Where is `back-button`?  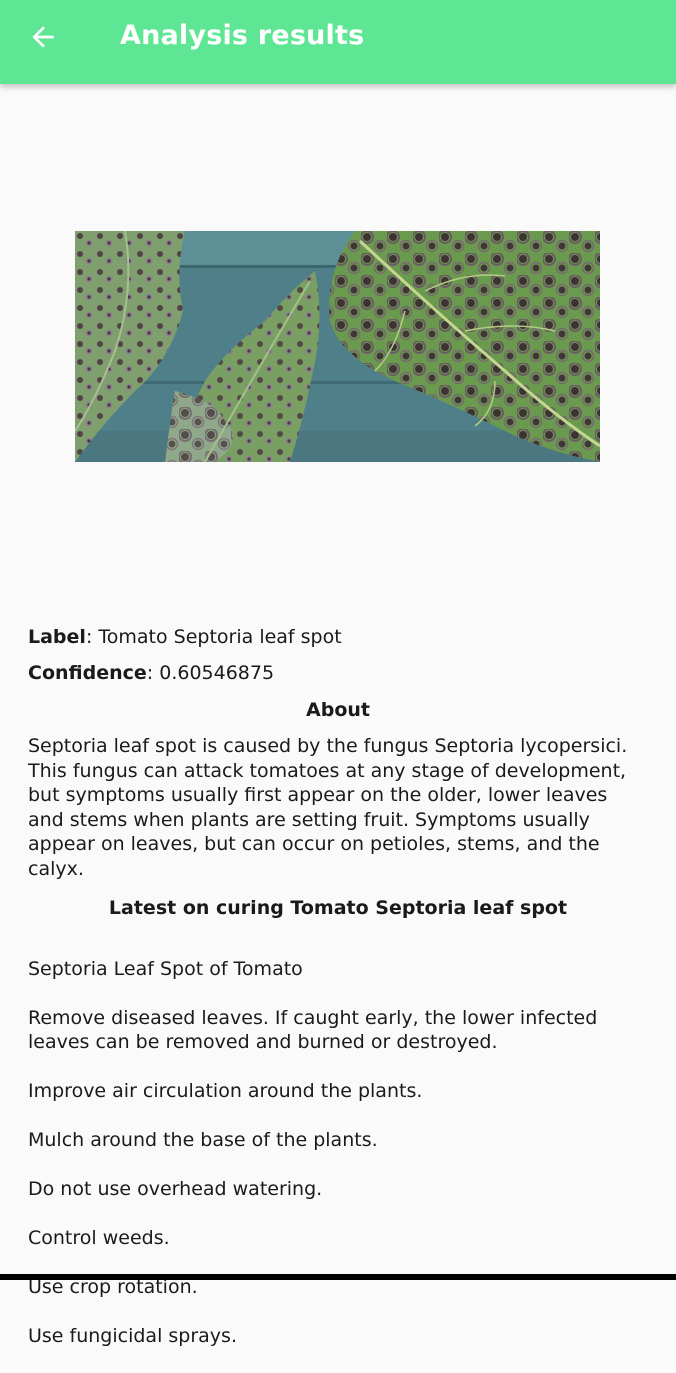 back-button is located at coordinates (43, 37).